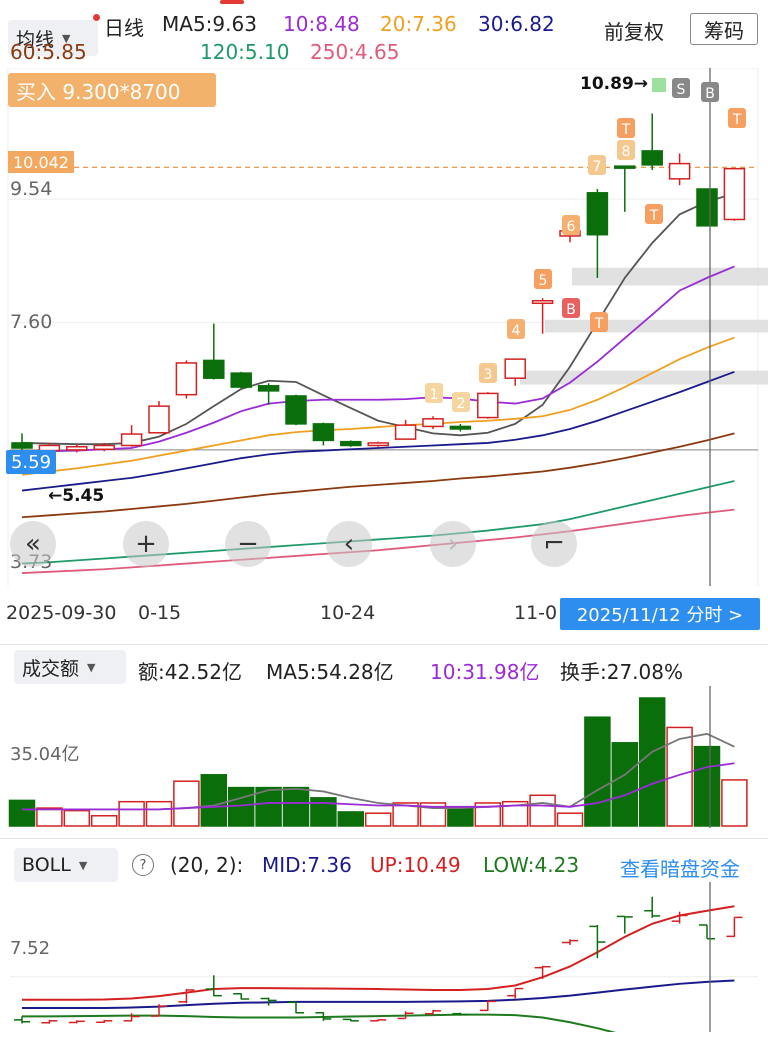 This screenshot has height=1045, width=768. What do you see at coordinates (348, 613) in the screenshot?
I see `date-label-2: 10-24` at bounding box center [348, 613].